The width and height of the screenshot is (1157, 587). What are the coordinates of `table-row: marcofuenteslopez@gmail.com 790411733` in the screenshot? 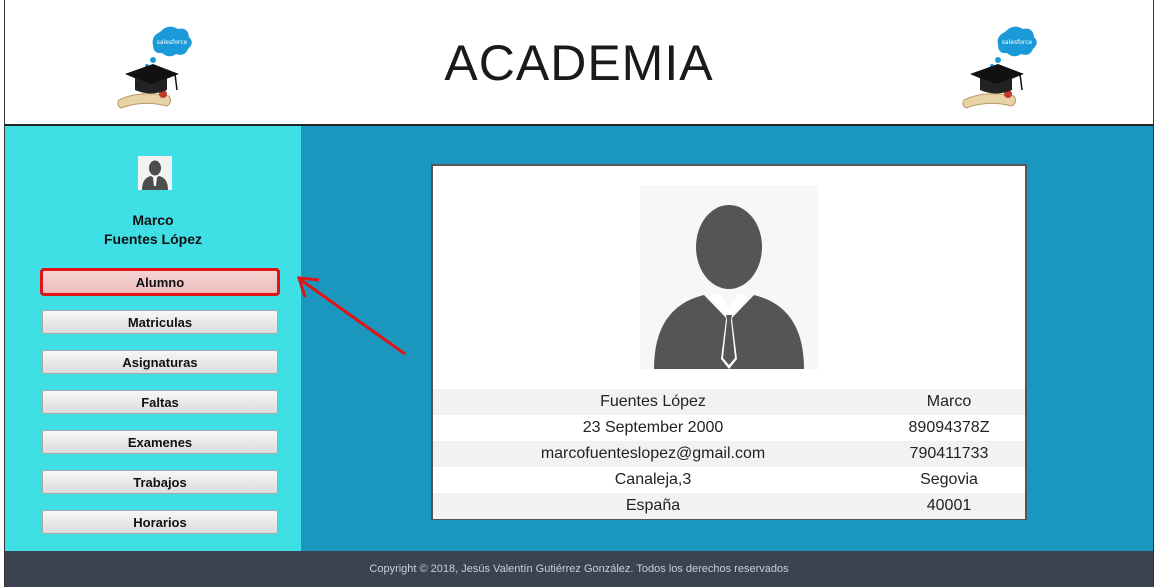 It's located at (729, 454).